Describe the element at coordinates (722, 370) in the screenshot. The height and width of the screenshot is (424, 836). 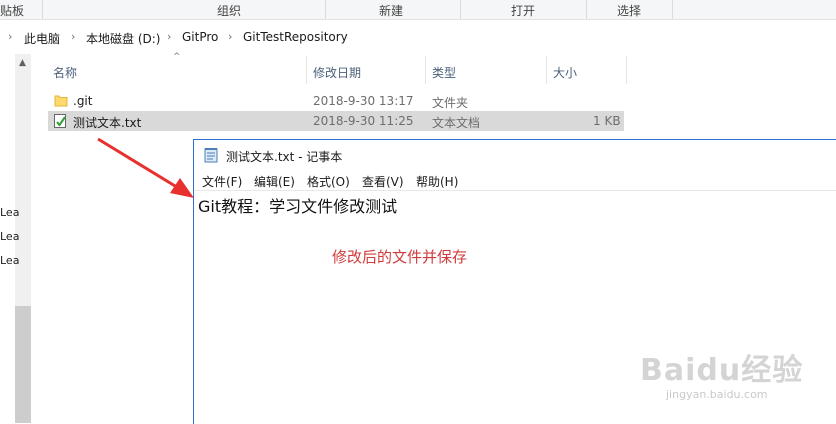
I see `watermark-logo: Baidu经验` at that location.